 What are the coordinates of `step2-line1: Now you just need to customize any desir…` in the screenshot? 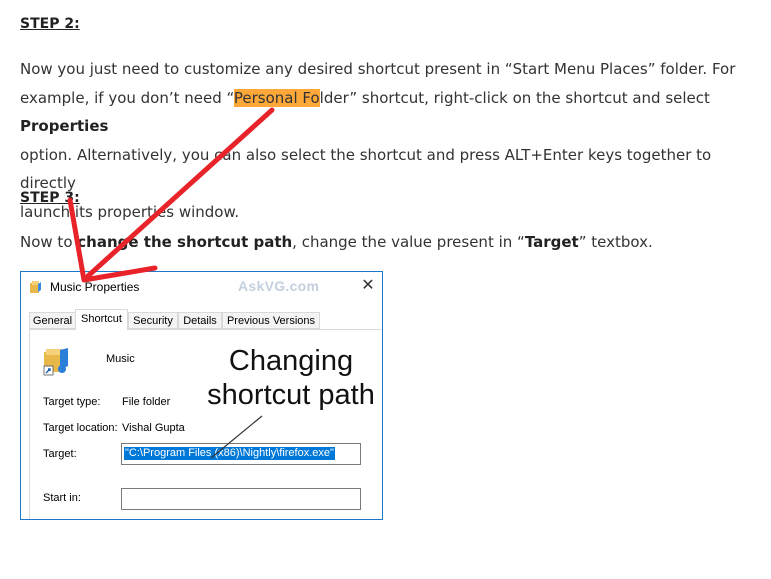 It's located at (378, 69).